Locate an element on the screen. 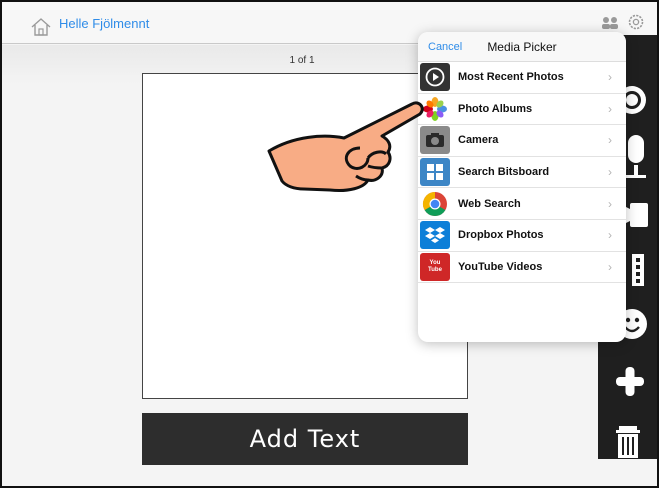  gear-icon is located at coordinates (636, 22).